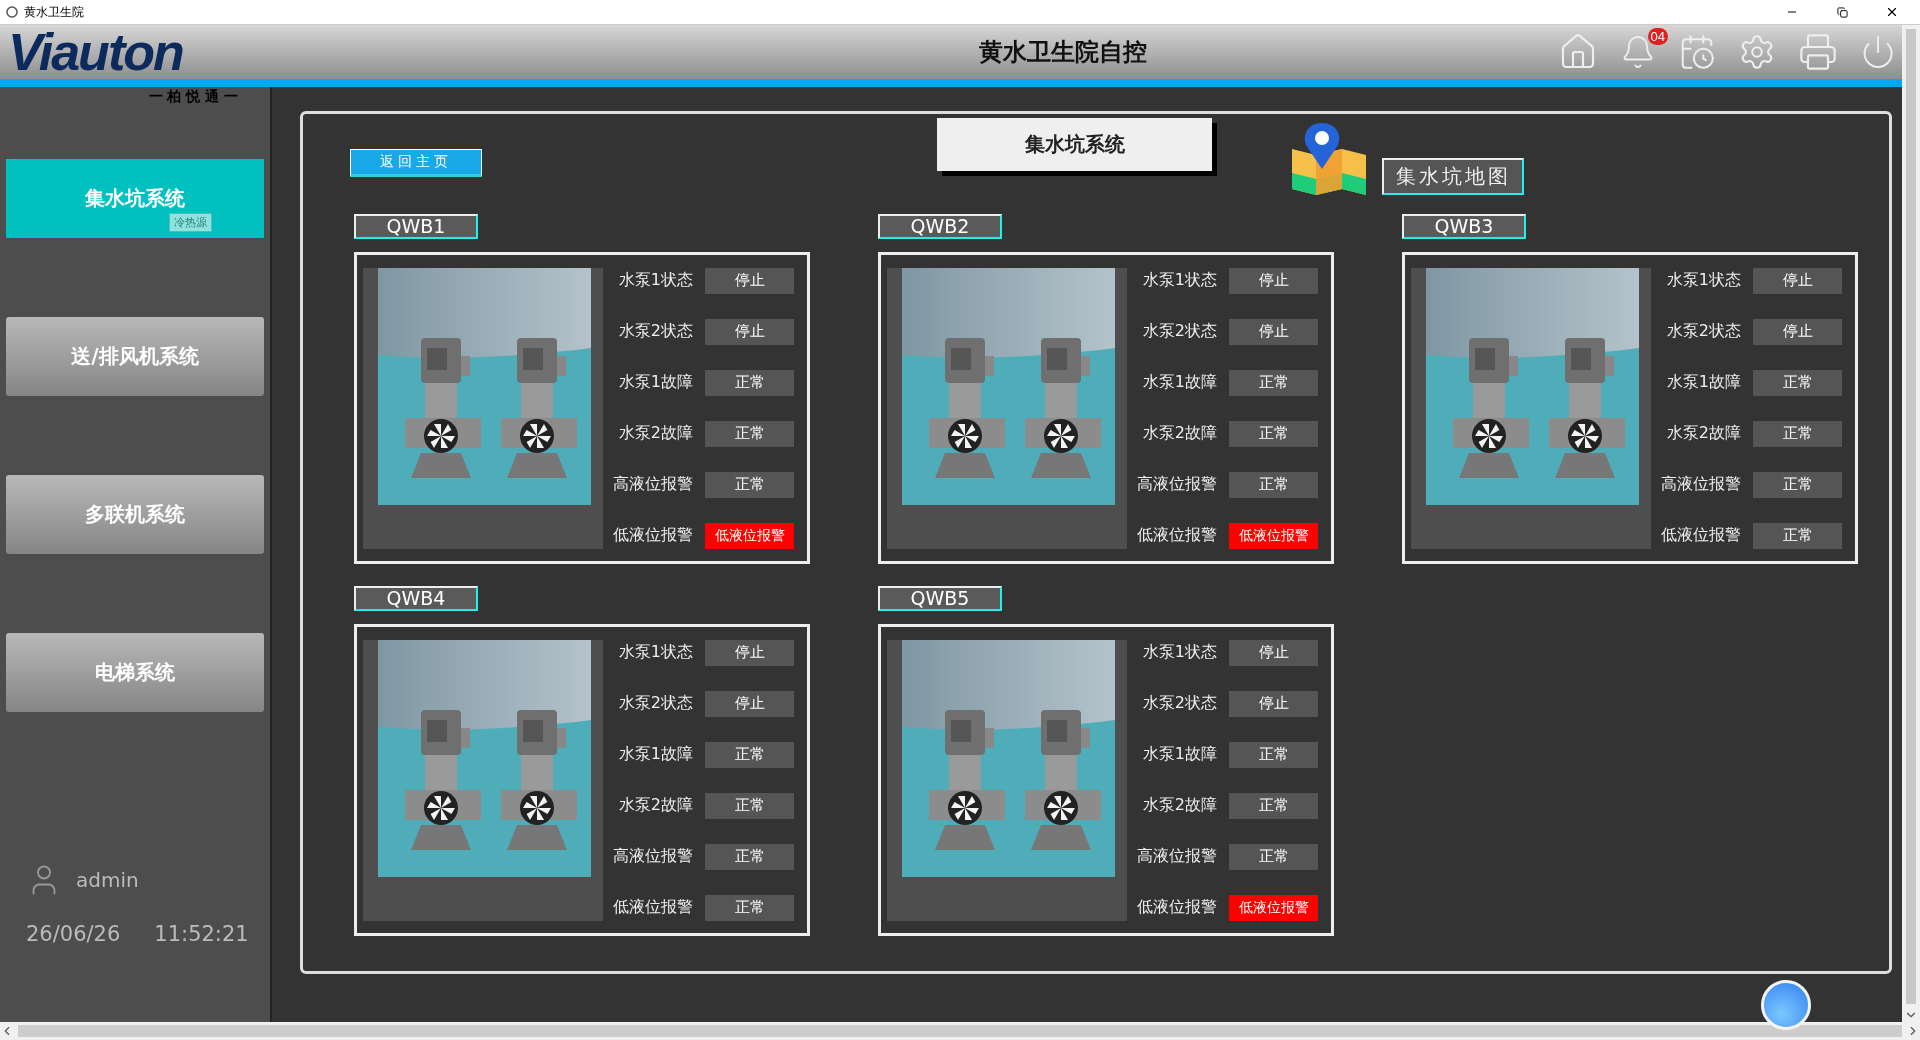 This screenshot has width=1920, height=1040. I want to click on notification-badge: 04, so click(1657, 36).